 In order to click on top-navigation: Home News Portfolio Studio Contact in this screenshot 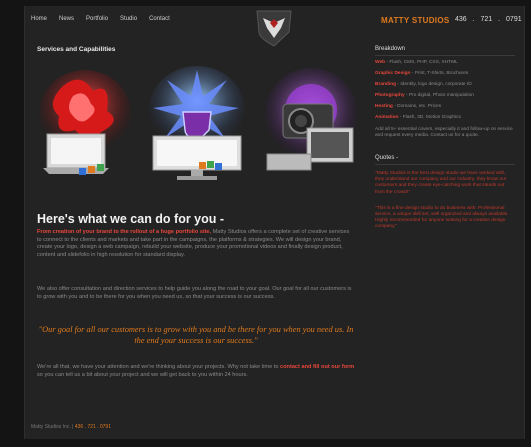, I will do `click(100, 19)`.